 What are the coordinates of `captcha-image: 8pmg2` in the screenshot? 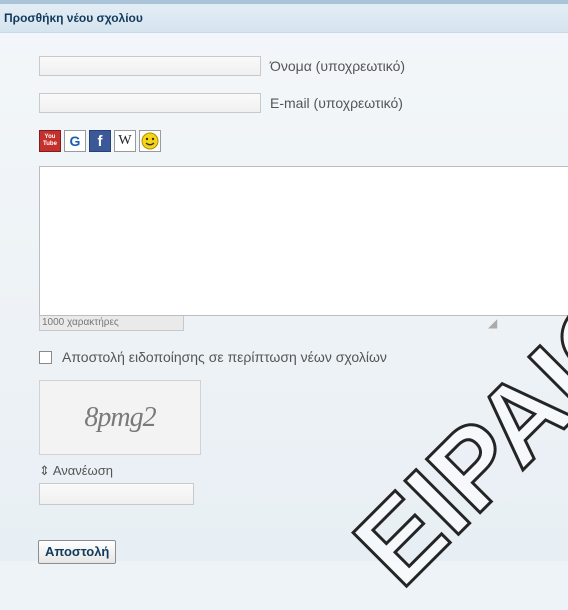 It's located at (120, 417).